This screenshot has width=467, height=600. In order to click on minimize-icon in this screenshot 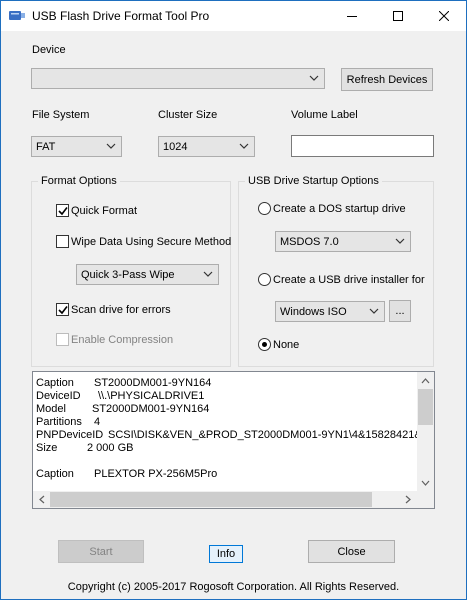, I will do `click(352, 16)`.